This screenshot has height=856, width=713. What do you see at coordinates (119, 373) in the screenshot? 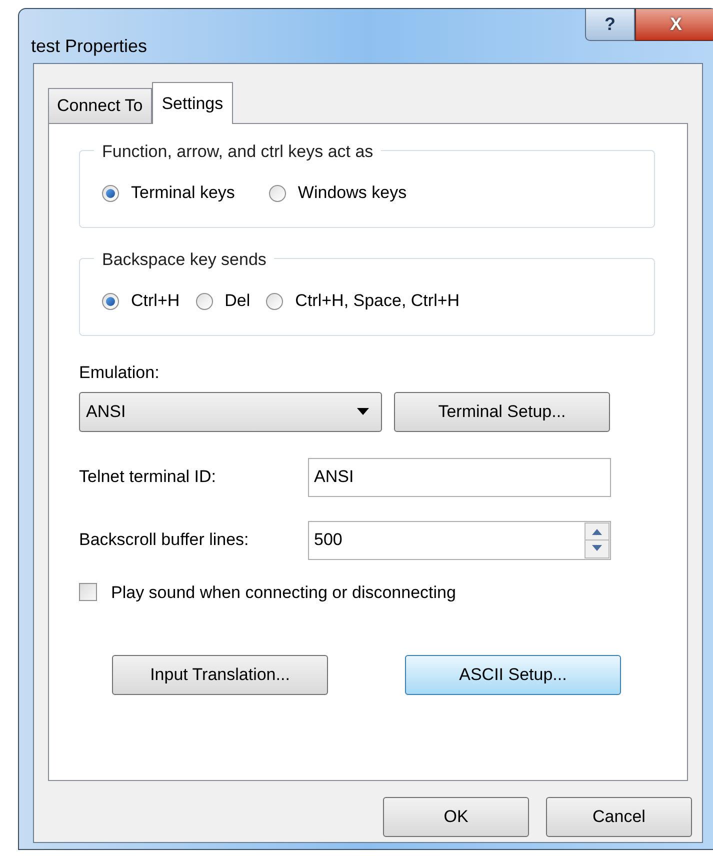
I see `emulation-label: Emulation:` at bounding box center [119, 373].